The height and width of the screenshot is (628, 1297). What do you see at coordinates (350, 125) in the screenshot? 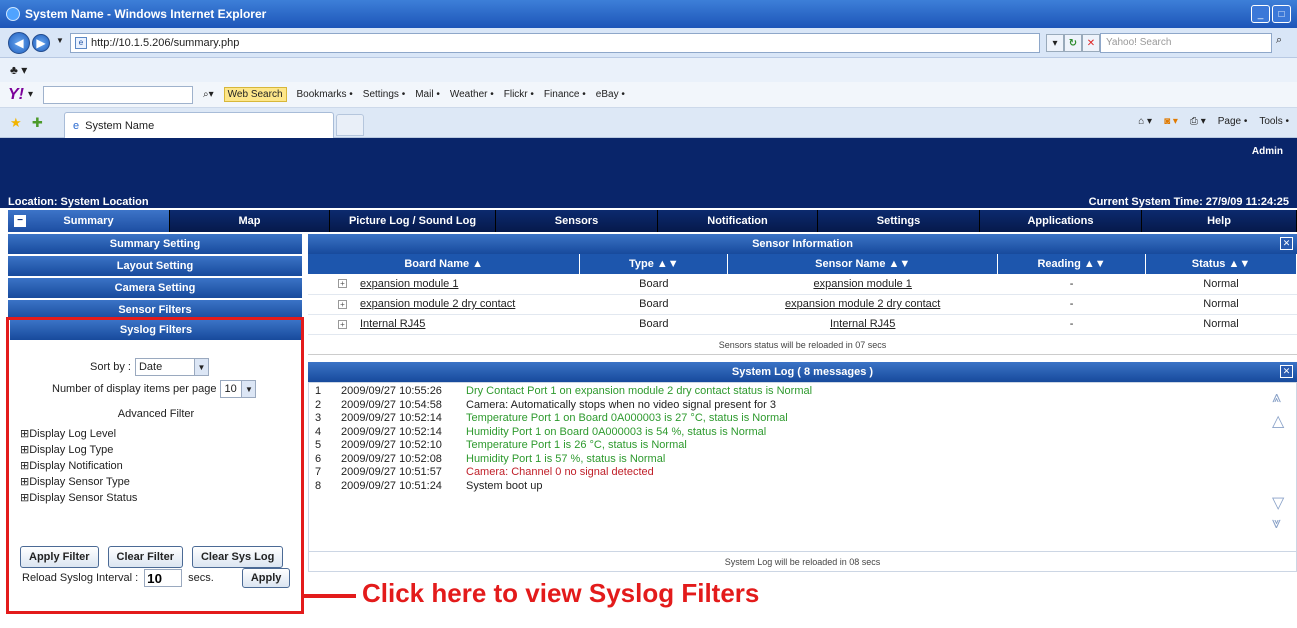
I see `new-tab-button` at bounding box center [350, 125].